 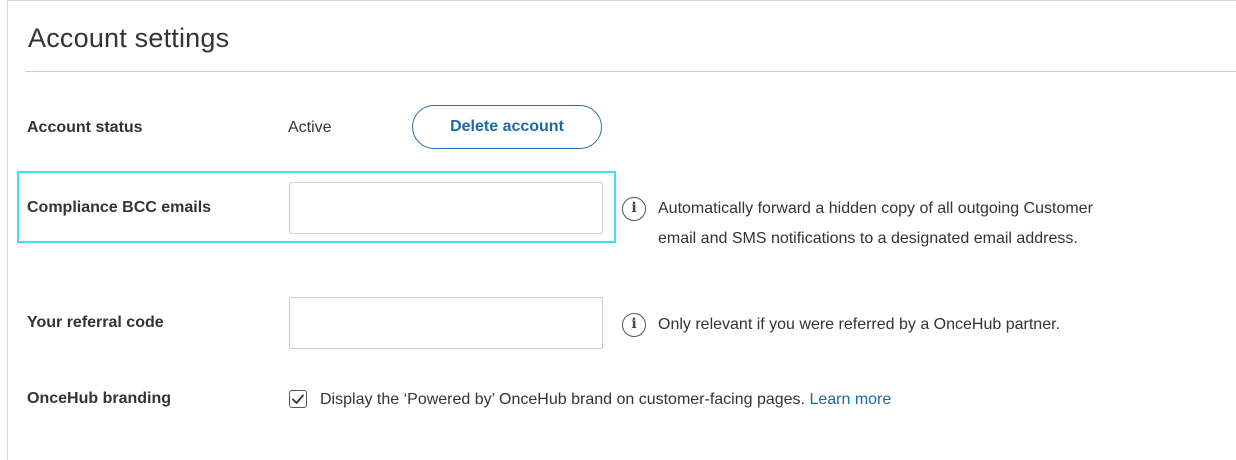 What do you see at coordinates (446, 323) in the screenshot?
I see `referral-code-input` at bounding box center [446, 323].